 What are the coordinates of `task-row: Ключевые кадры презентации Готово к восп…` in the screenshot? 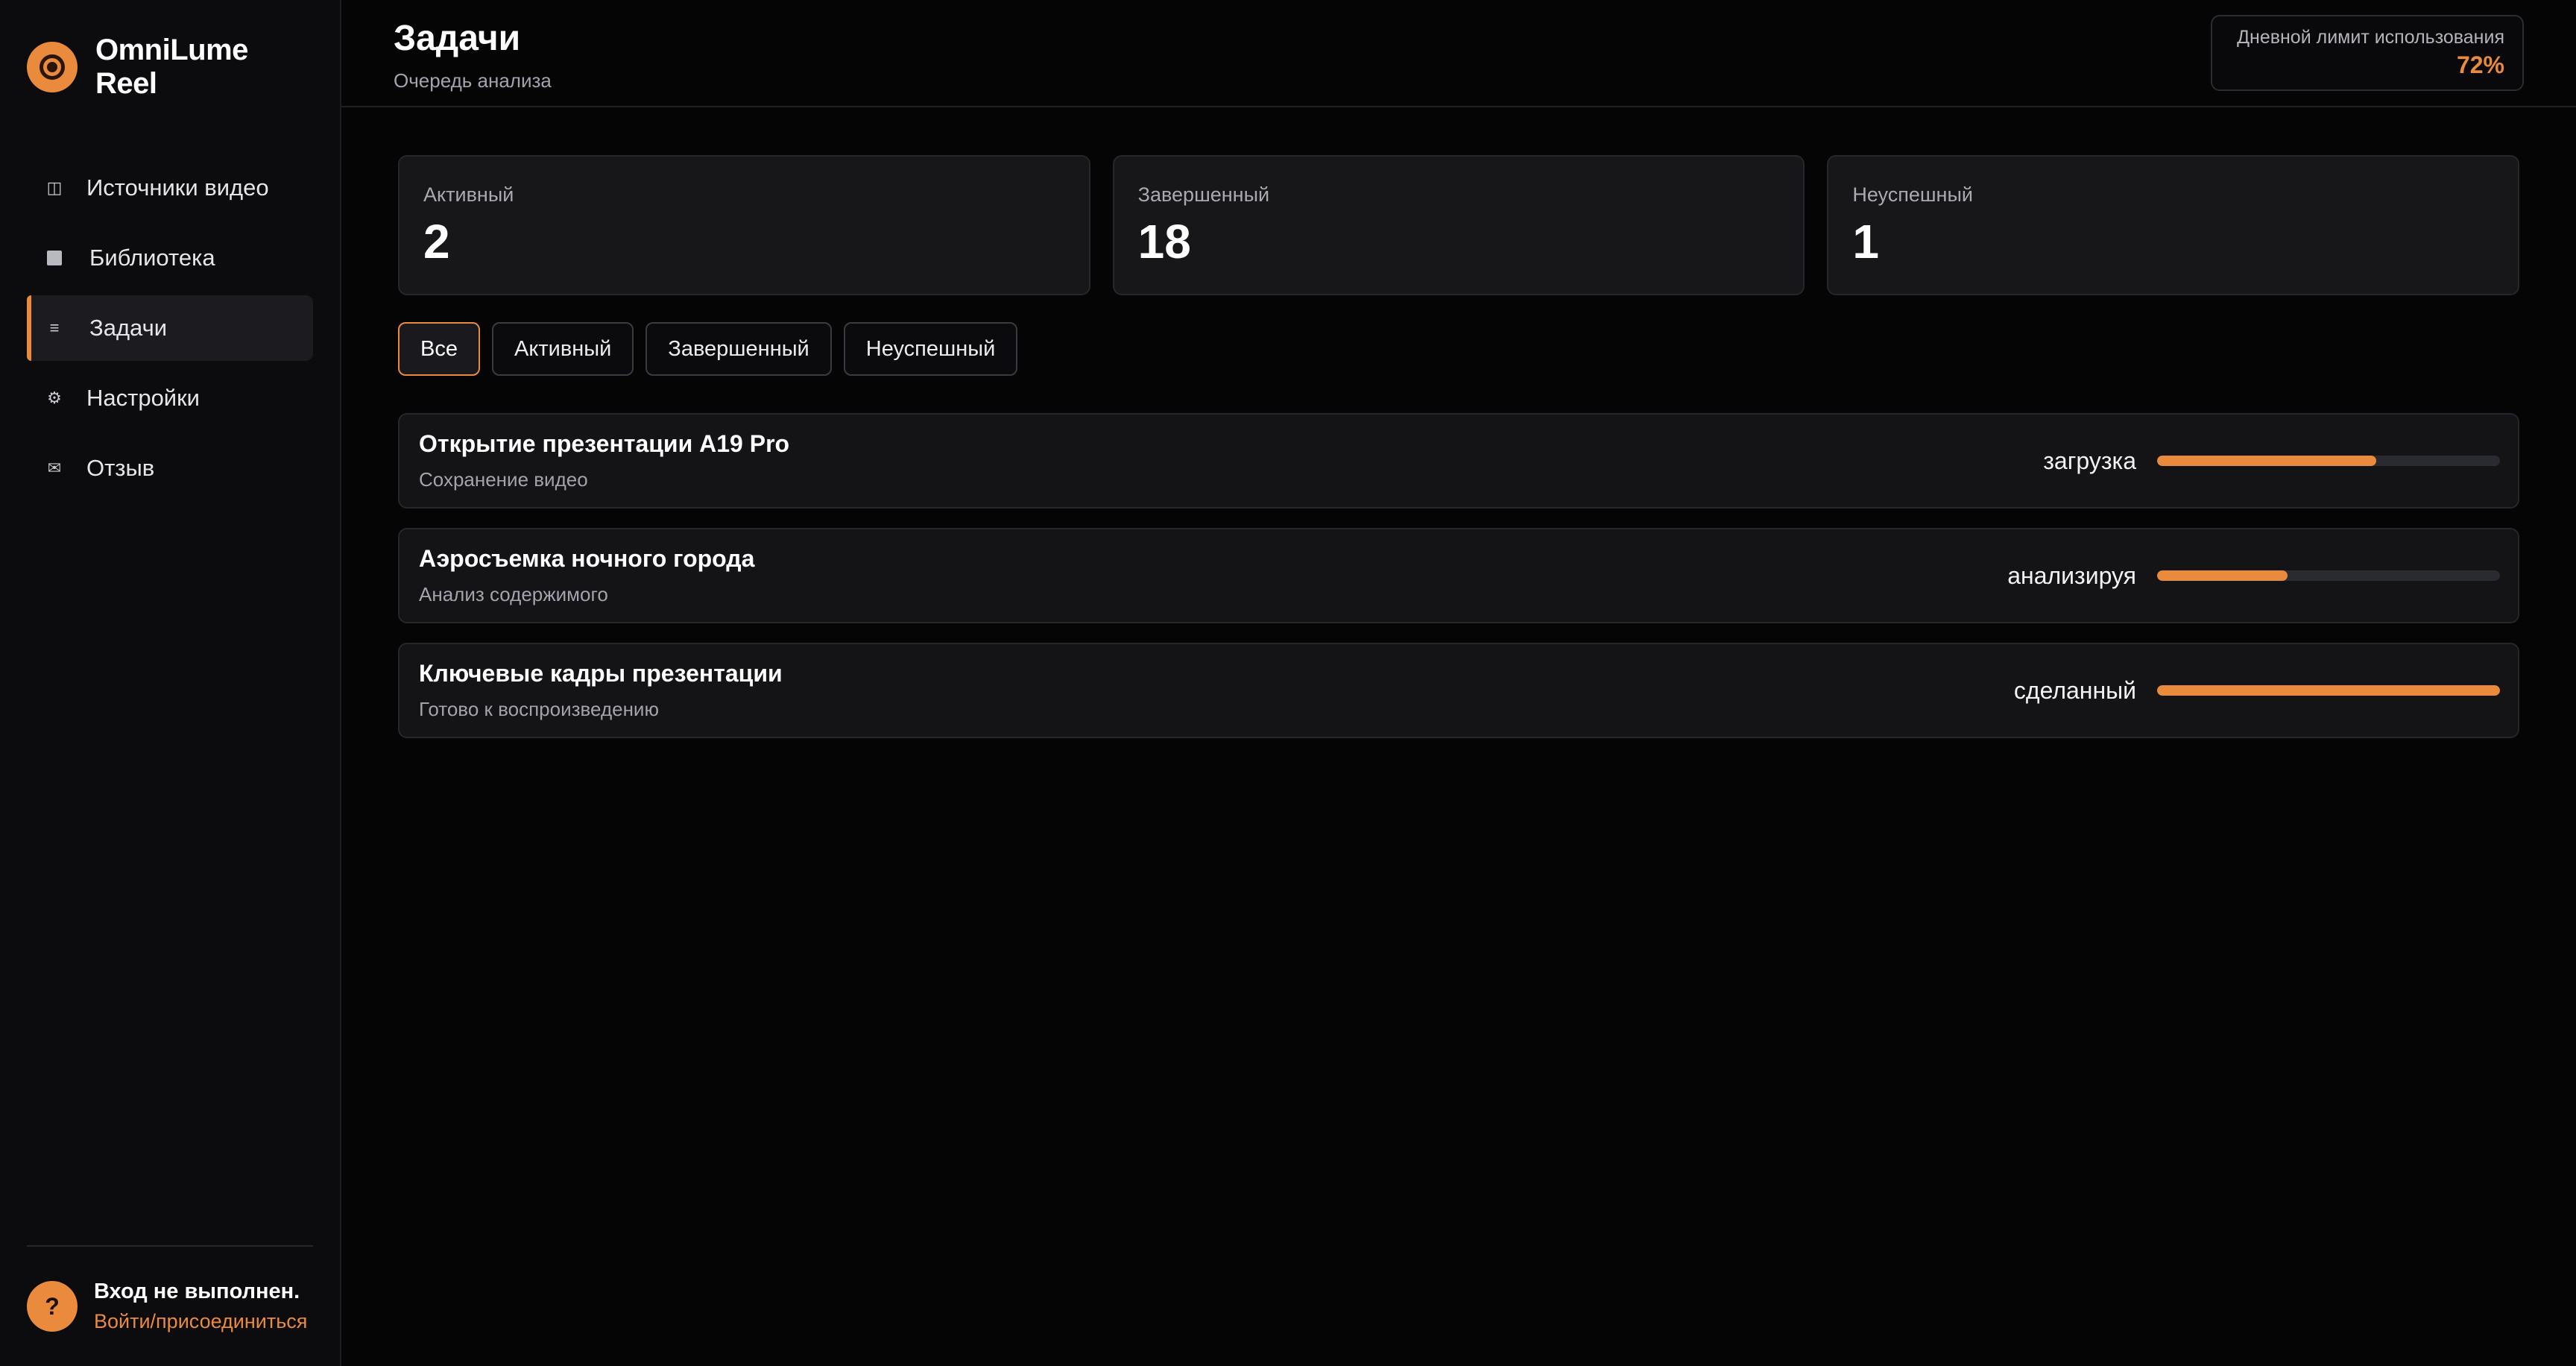 It's located at (1458, 690).